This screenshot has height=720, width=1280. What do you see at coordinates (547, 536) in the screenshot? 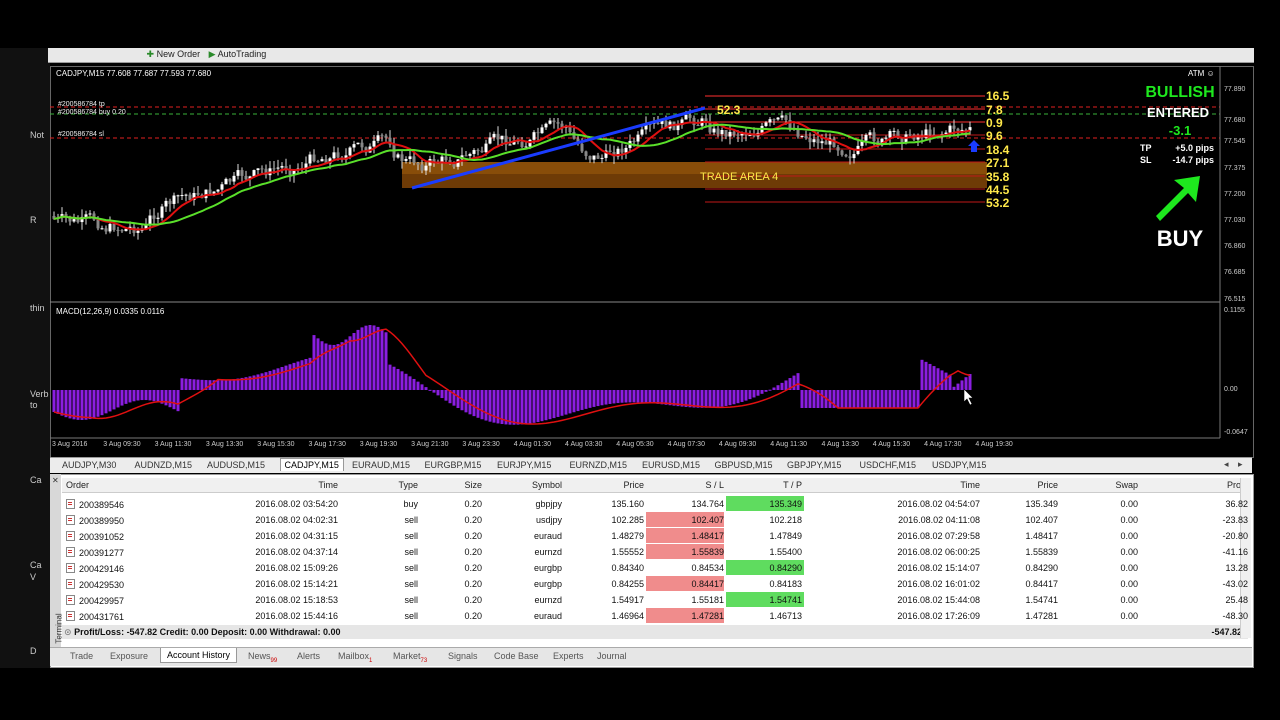
I see `cell-text: euraud` at bounding box center [547, 536].